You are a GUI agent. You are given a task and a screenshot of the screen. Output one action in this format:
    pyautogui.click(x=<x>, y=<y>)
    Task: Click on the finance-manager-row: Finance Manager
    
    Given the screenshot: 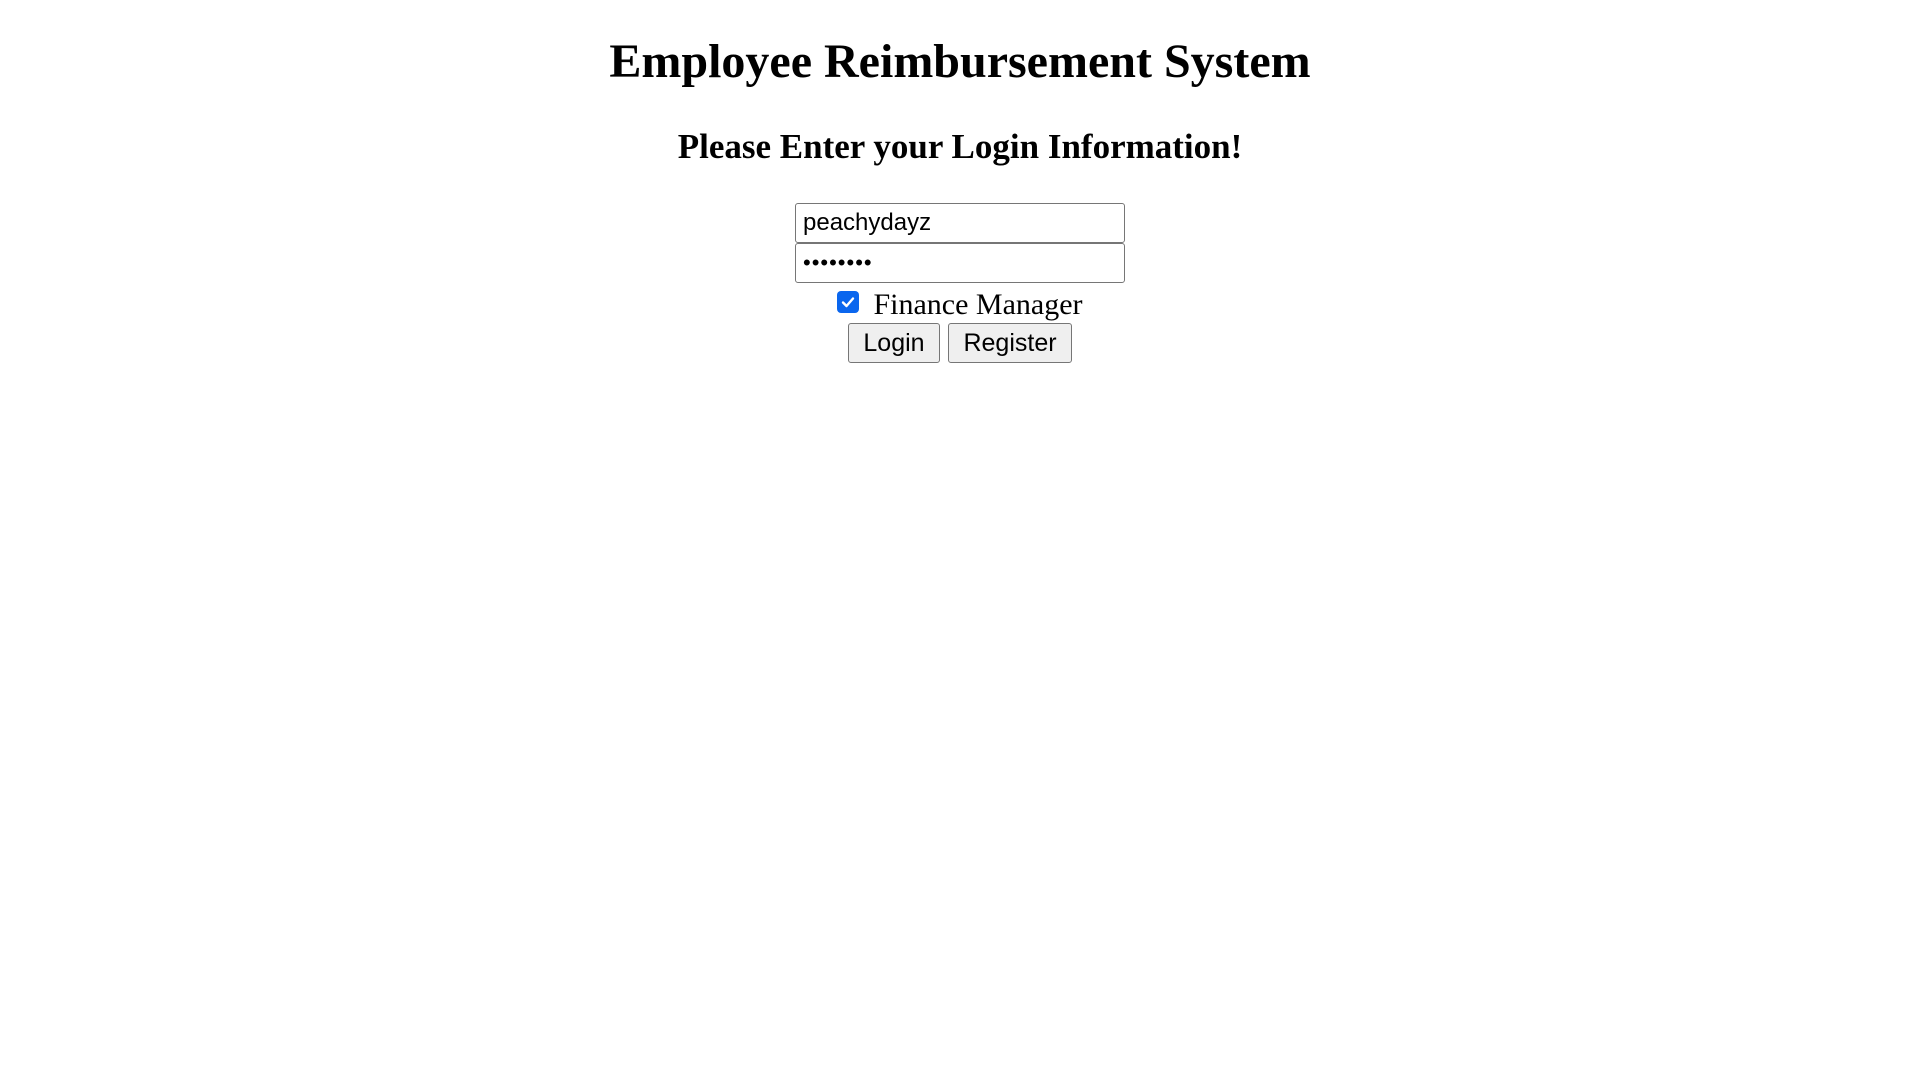 What is the action you would take?
    pyautogui.click(x=960, y=305)
    